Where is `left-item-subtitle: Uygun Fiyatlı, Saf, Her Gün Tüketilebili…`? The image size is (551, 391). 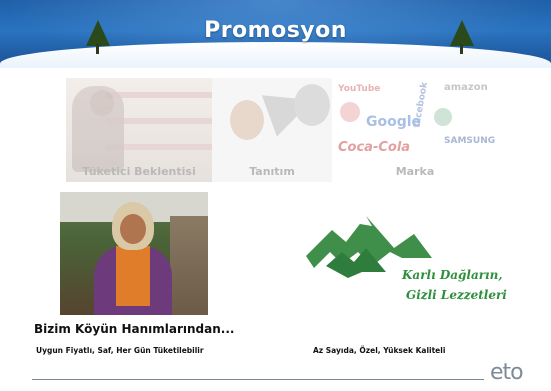
left-item-subtitle: Uygun Fiyatlı, Saf, Her Gün Tüketilebili… is located at coordinates (120, 350).